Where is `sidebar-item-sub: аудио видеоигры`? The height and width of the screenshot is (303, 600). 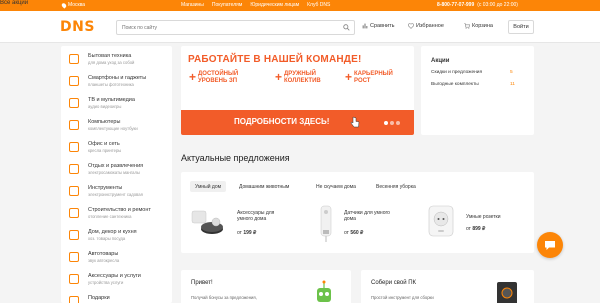
sidebar-item-sub: аудио видеоигры is located at coordinates (105, 106).